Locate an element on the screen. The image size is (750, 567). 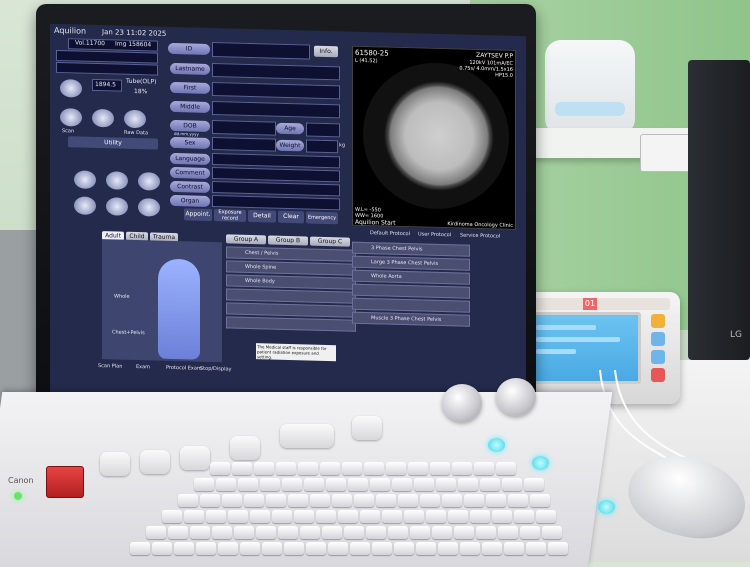
scan-mode-icon is located at coordinates (71, 88).